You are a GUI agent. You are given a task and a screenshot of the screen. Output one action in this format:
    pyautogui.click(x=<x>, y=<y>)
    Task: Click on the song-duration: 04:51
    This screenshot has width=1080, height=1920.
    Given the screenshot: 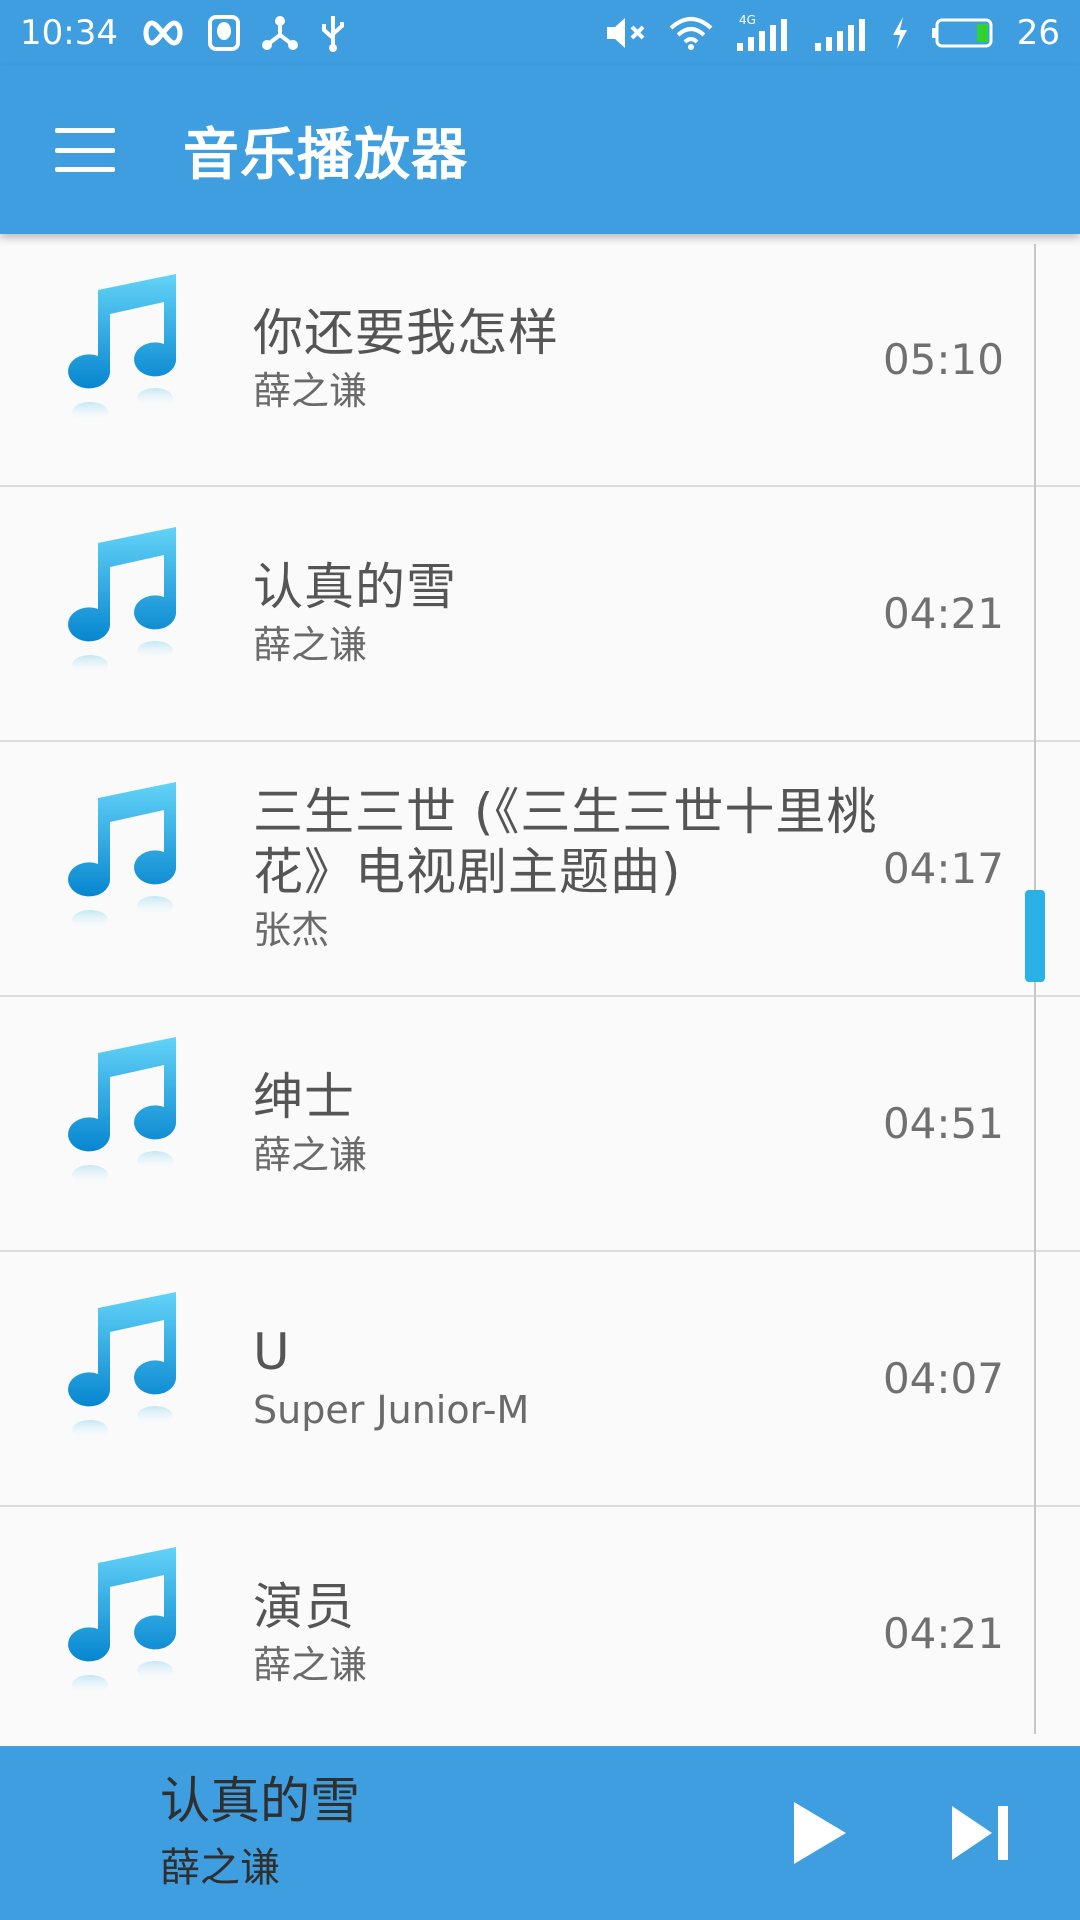 What is the action you would take?
    pyautogui.click(x=943, y=1123)
    